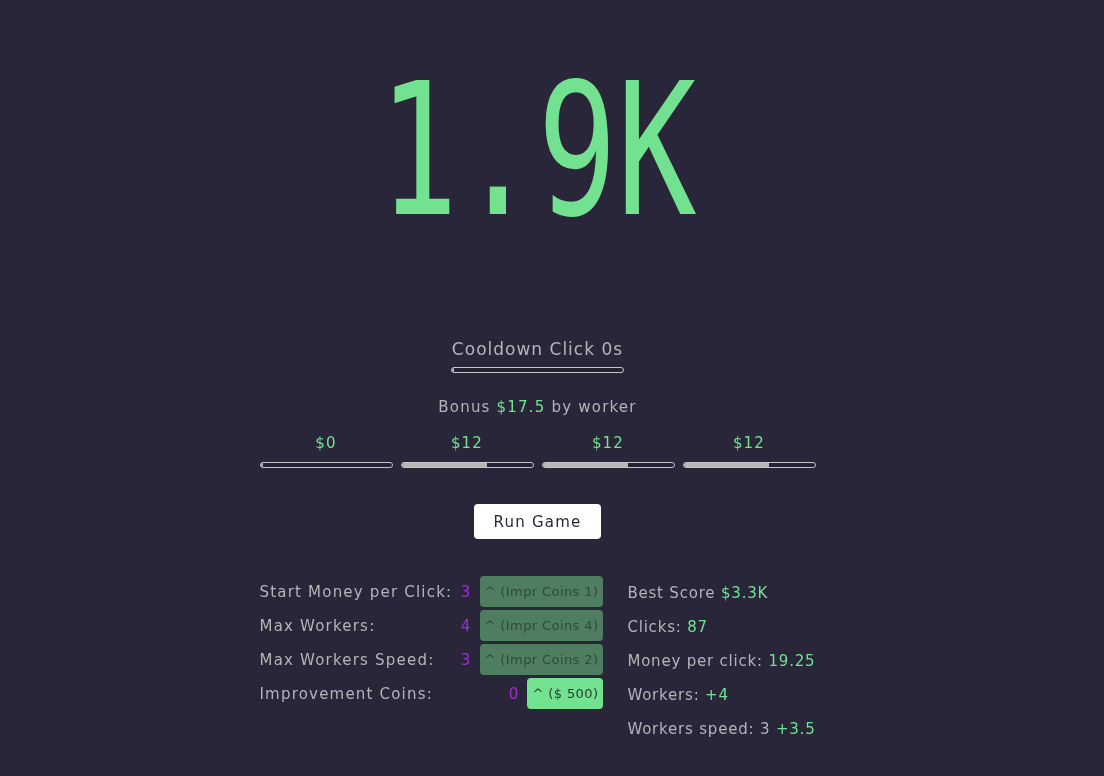 This screenshot has width=1104, height=776. What do you see at coordinates (721, 661) in the screenshot?
I see `stat-text: Money per click: 19.25` at bounding box center [721, 661].